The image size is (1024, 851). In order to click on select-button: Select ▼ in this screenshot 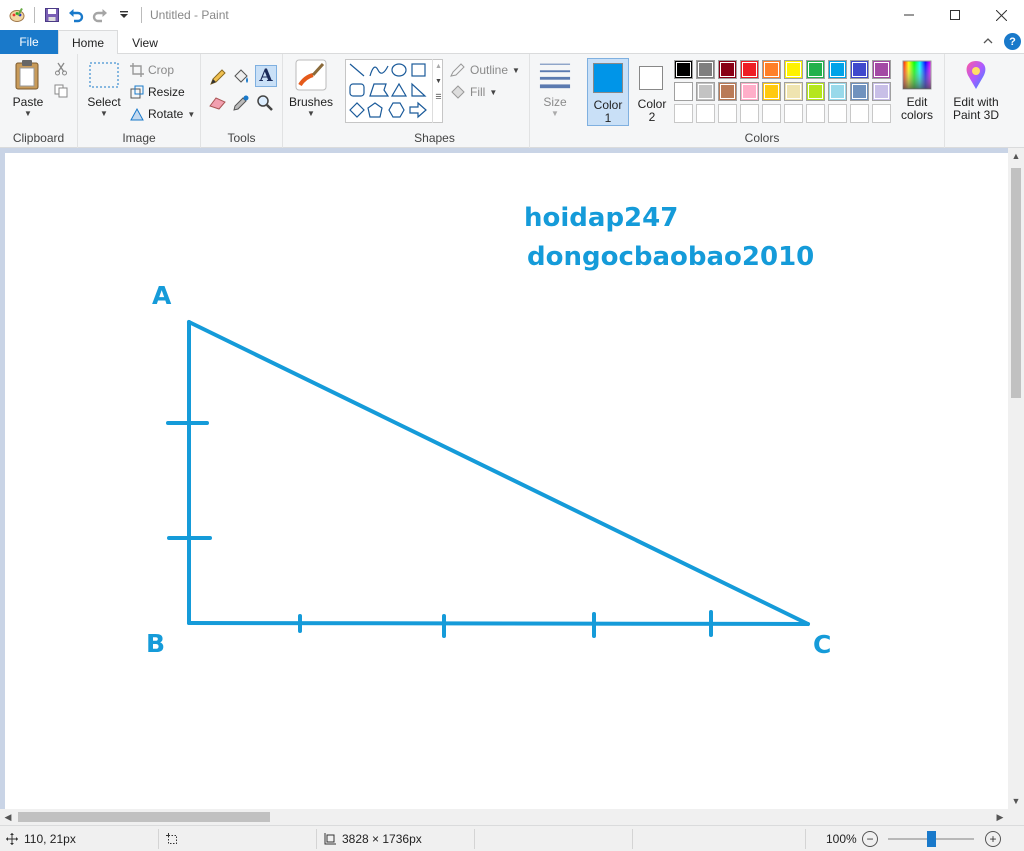, I will do `click(104, 88)`.